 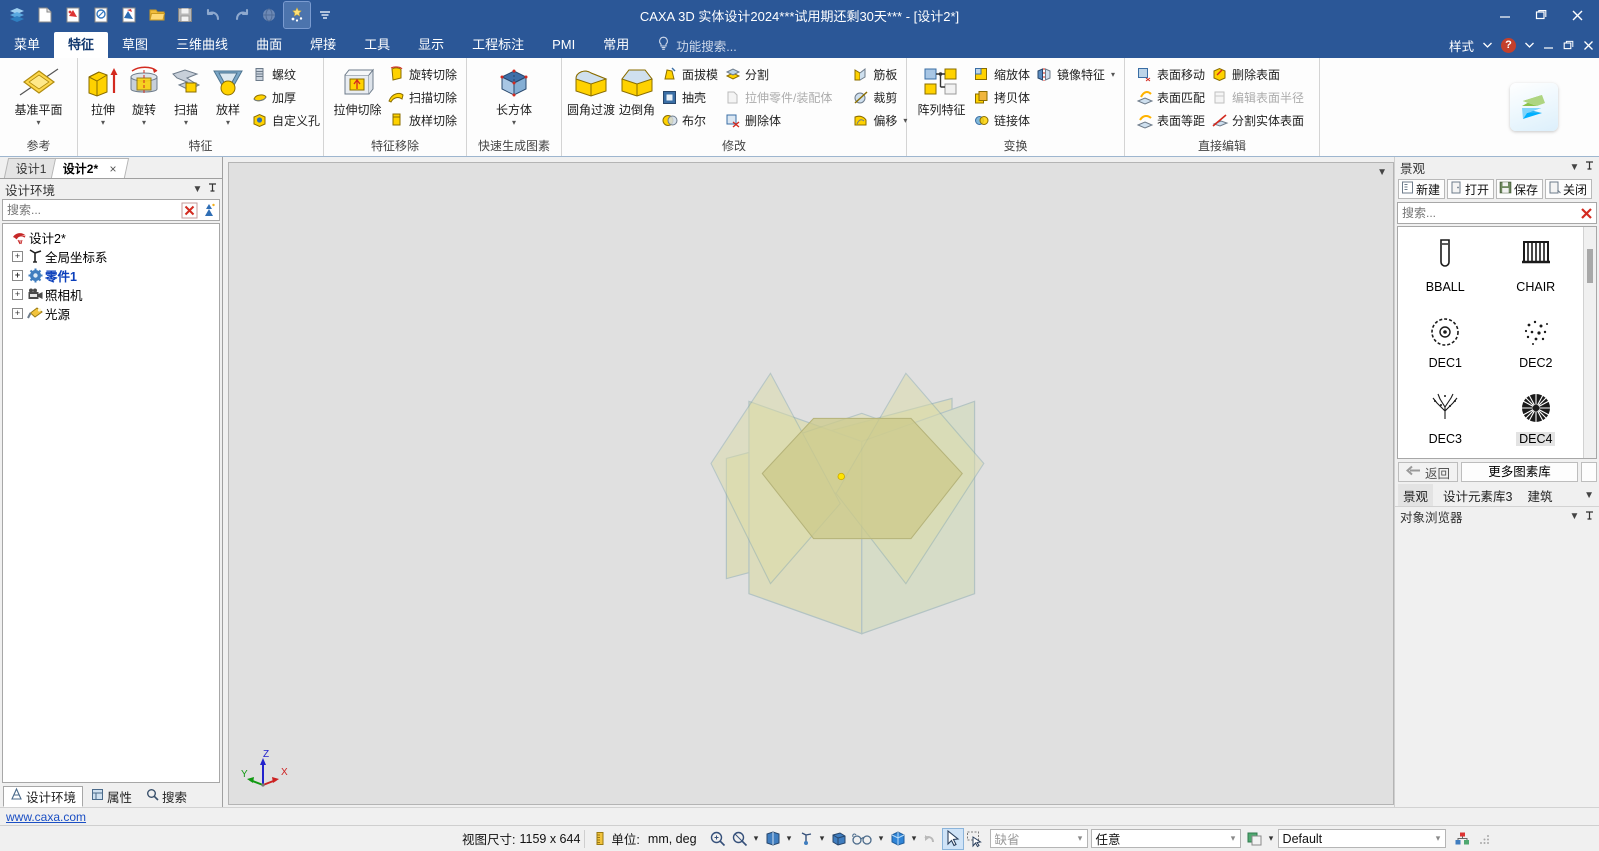 I want to click on button-split-solid-face: 分割实体表面, so click(x=1258, y=120).